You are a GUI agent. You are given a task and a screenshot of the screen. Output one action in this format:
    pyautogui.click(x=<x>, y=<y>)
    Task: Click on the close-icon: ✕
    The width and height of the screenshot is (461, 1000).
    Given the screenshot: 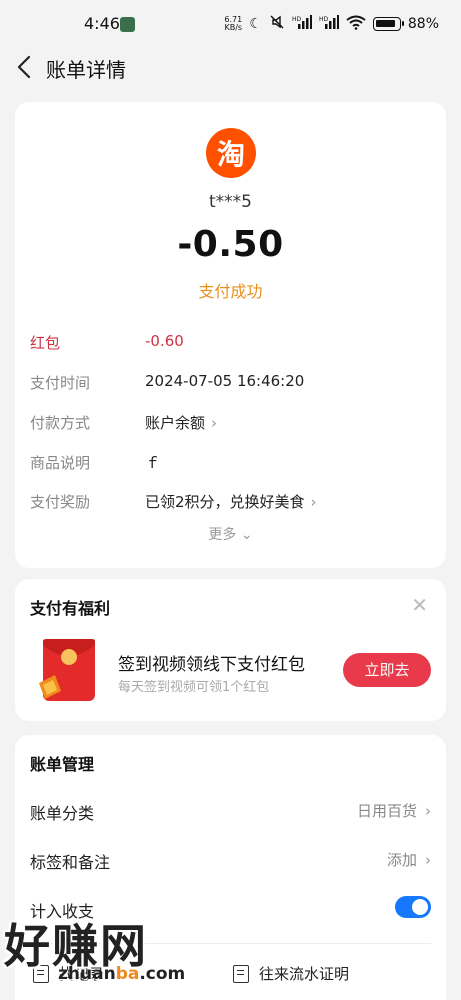 What is the action you would take?
    pyautogui.click(x=419, y=605)
    